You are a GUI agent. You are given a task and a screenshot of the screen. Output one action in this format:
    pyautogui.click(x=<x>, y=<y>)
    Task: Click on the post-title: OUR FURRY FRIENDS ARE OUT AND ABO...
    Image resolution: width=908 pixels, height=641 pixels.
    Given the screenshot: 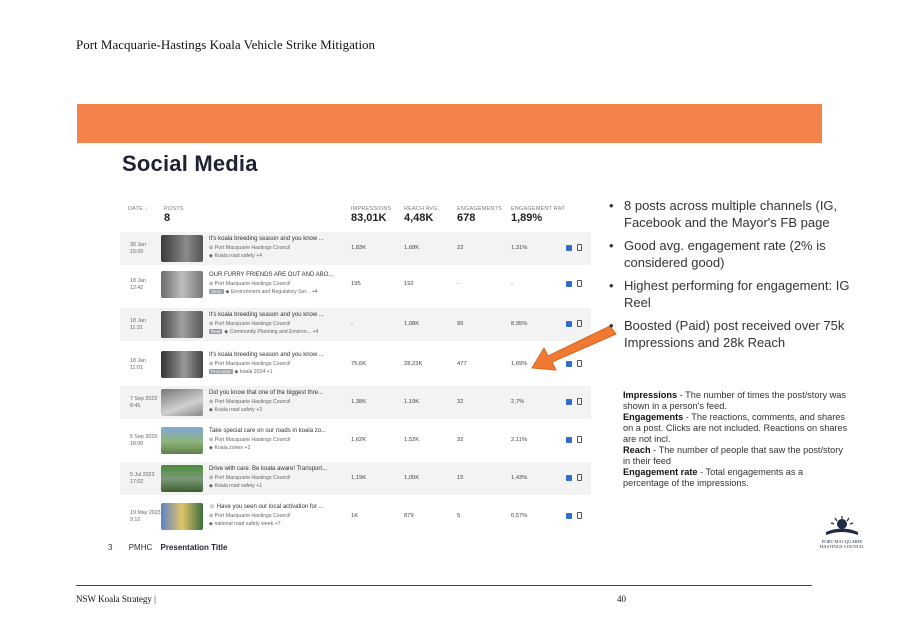 What is the action you would take?
    pyautogui.click(x=271, y=275)
    